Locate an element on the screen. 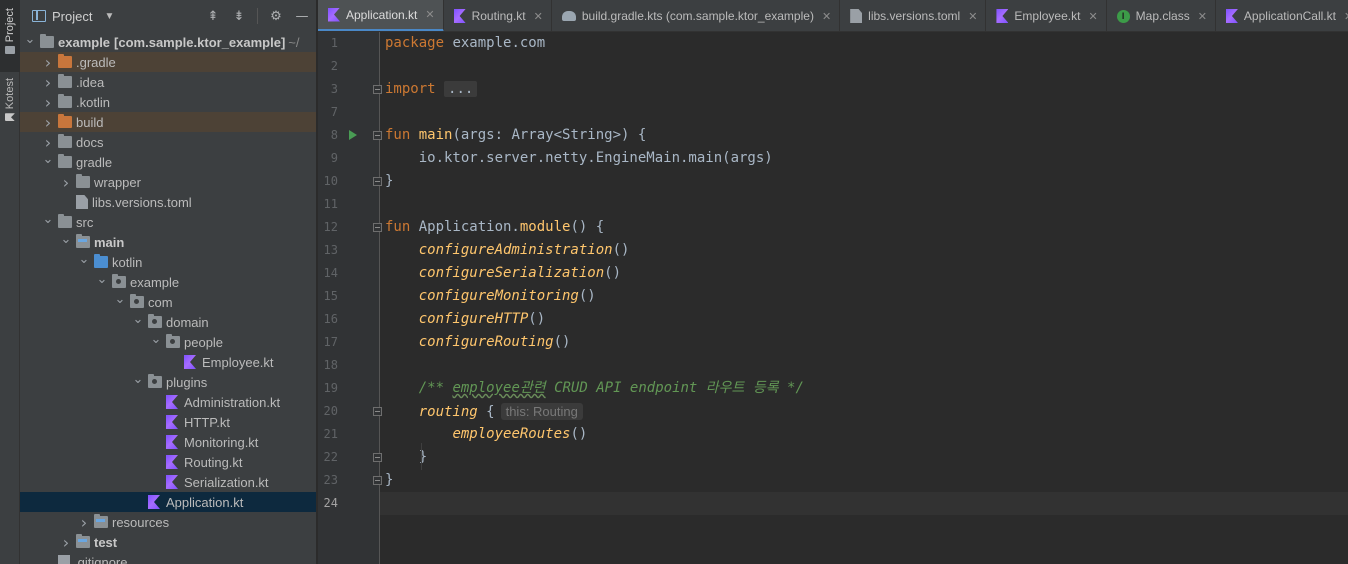 The image size is (1348, 564). tree-item: › docs is located at coordinates (168, 142).